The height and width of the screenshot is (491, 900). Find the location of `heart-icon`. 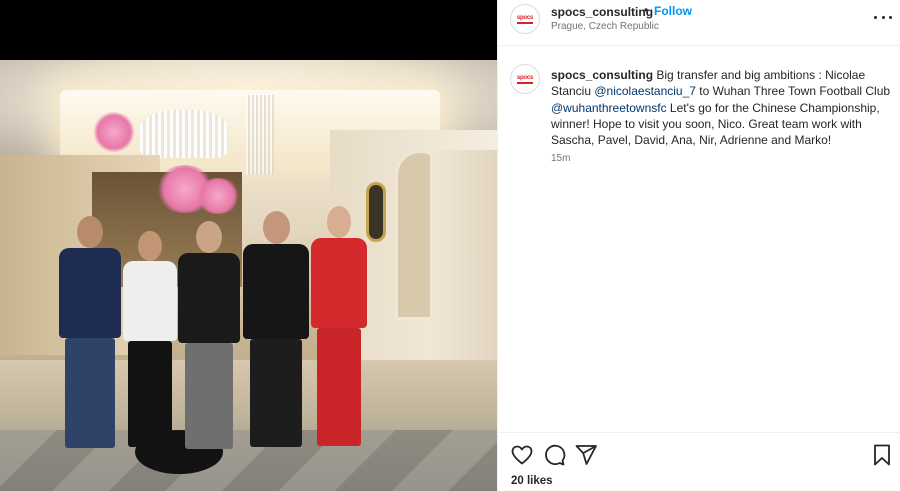

heart-icon is located at coordinates (522, 455).